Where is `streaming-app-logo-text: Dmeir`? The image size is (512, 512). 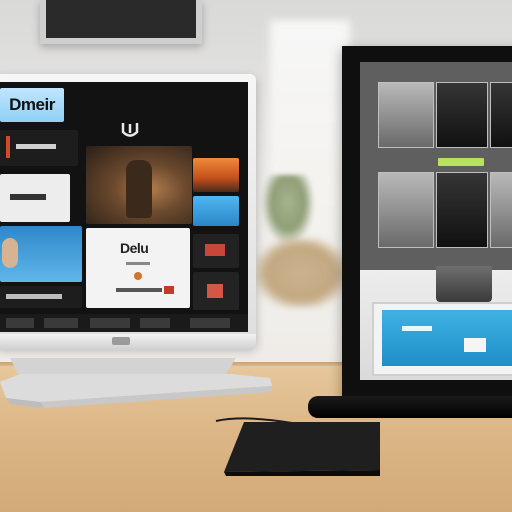 streaming-app-logo-text: Dmeir is located at coordinates (32, 104).